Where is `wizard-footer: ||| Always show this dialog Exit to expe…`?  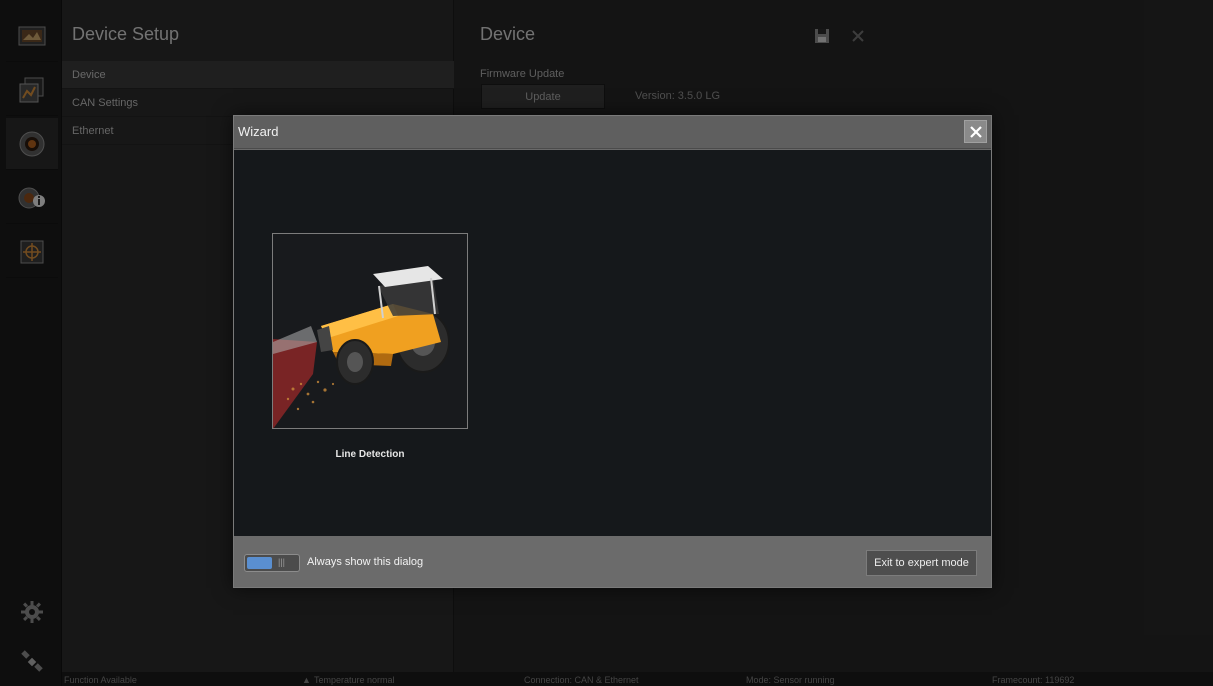
wizard-footer: ||| Always show this dialog Exit to expe… is located at coordinates (612, 561).